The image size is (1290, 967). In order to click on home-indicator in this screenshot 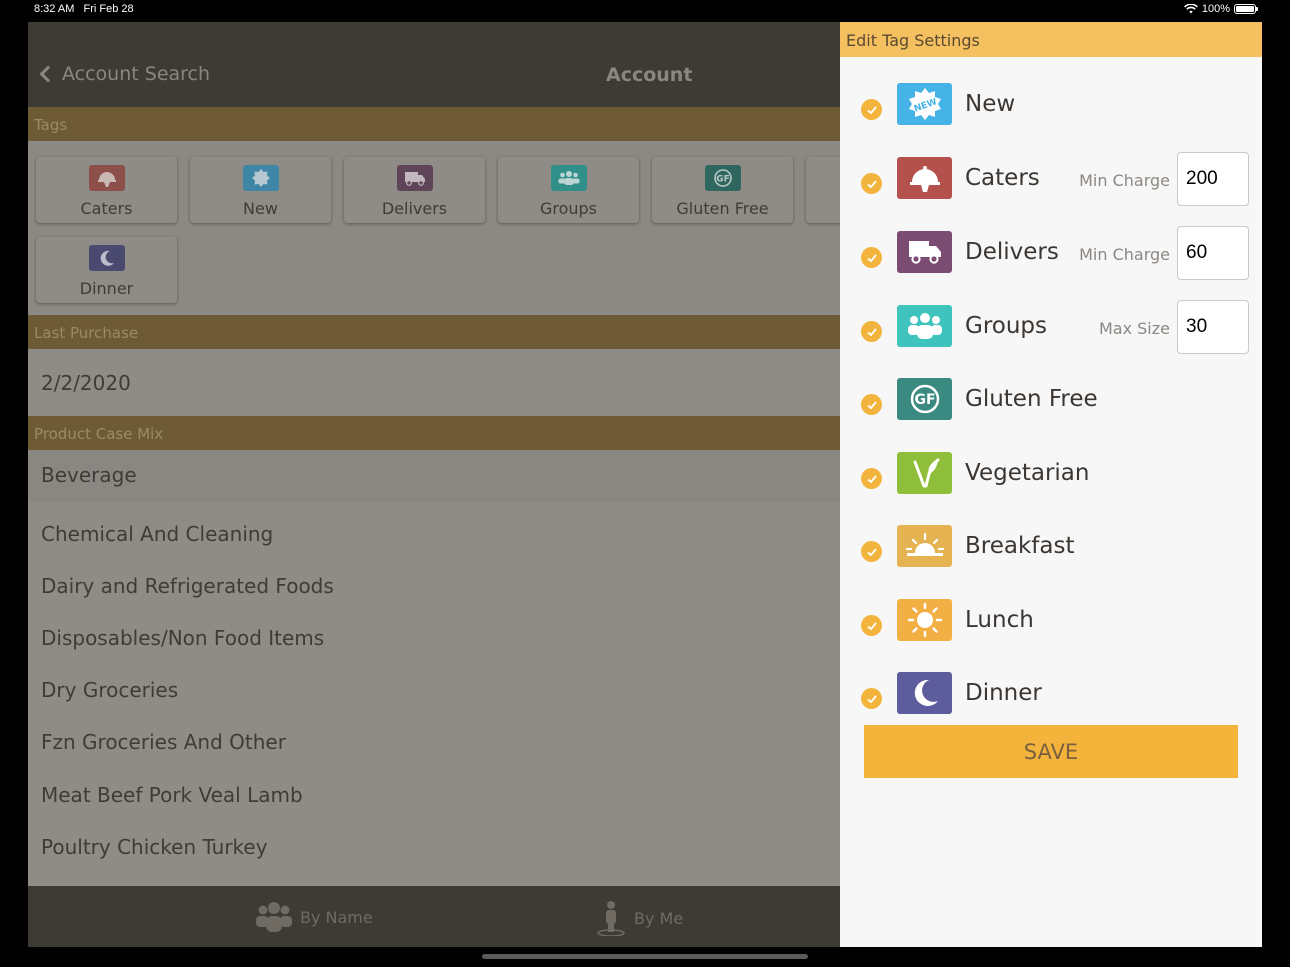, I will do `click(645, 956)`.